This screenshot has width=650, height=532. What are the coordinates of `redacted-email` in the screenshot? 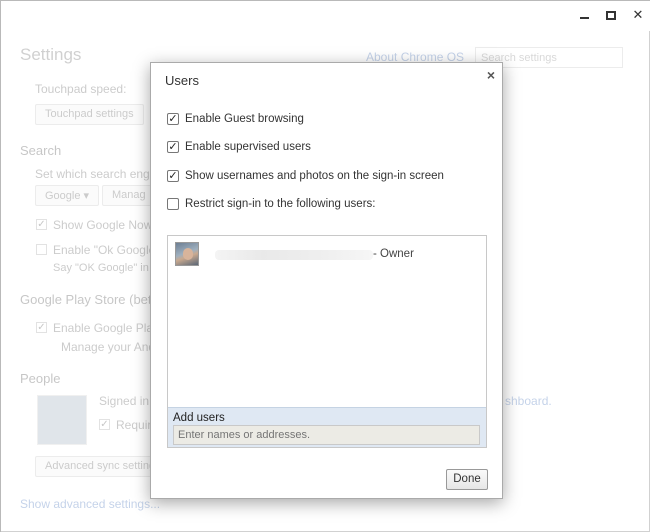 It's located at (294, 255).